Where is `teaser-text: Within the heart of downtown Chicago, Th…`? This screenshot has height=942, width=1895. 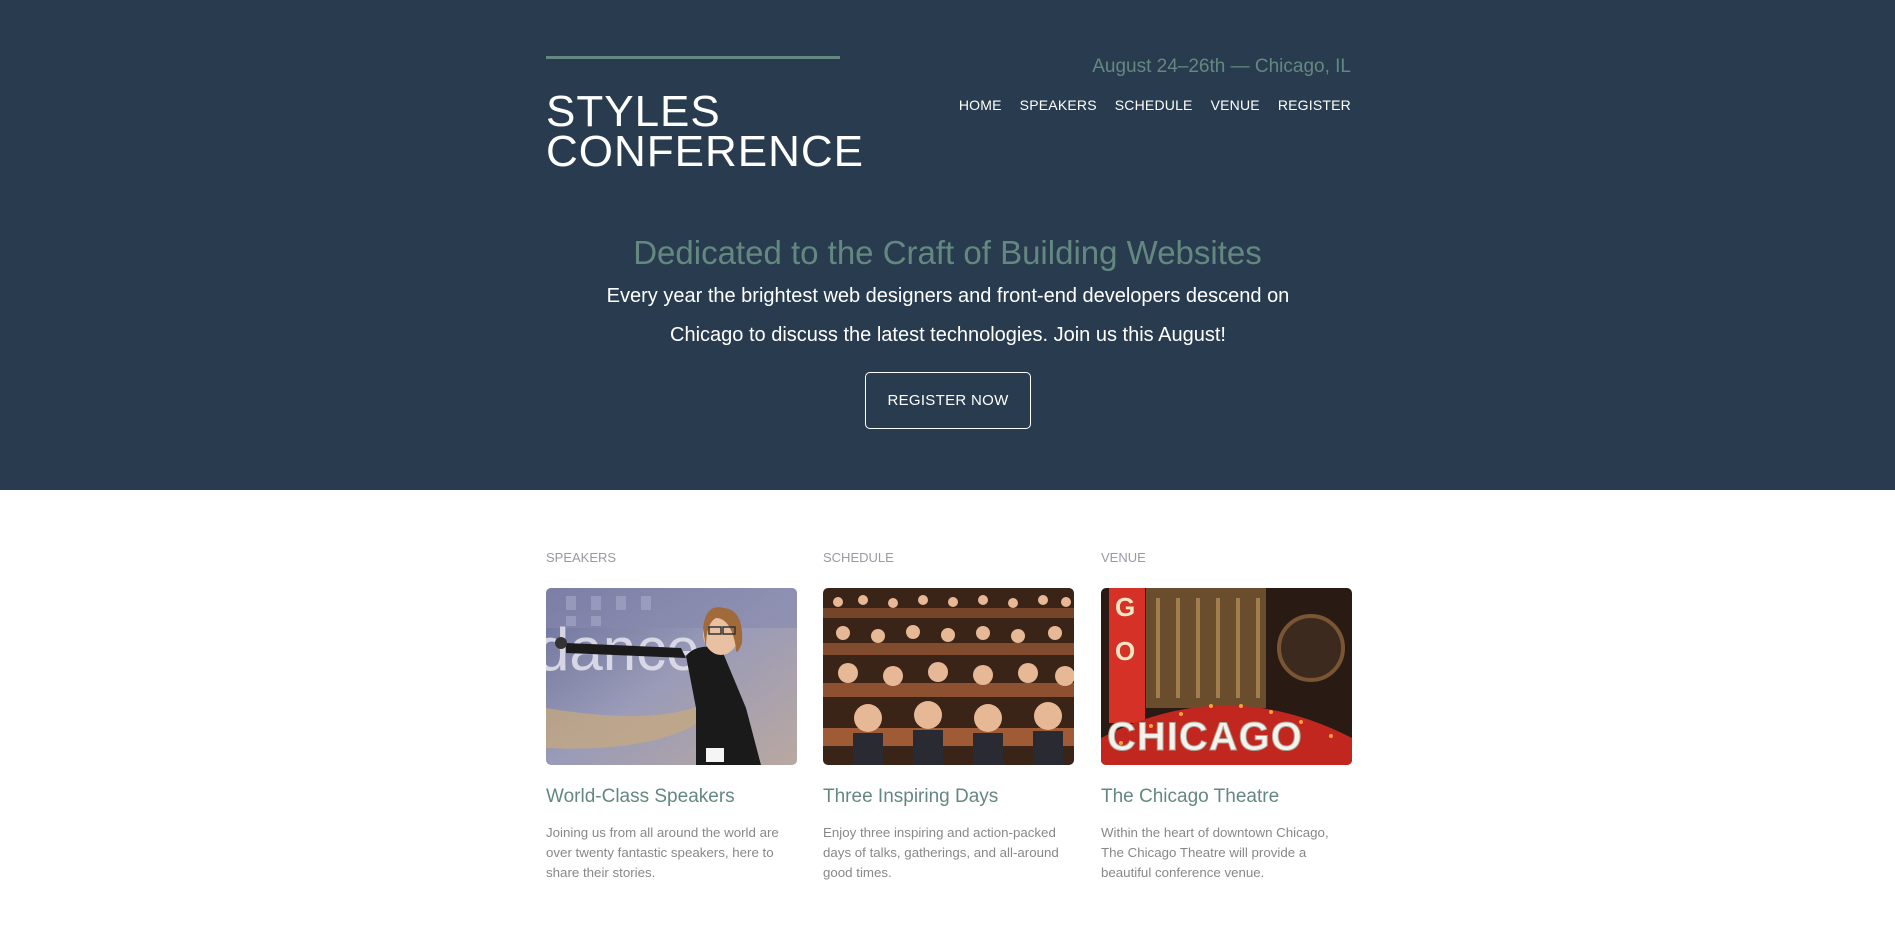
teaser-text: Within the heart of downtown Chicago, Th… is located at coordinates (1215, 852).